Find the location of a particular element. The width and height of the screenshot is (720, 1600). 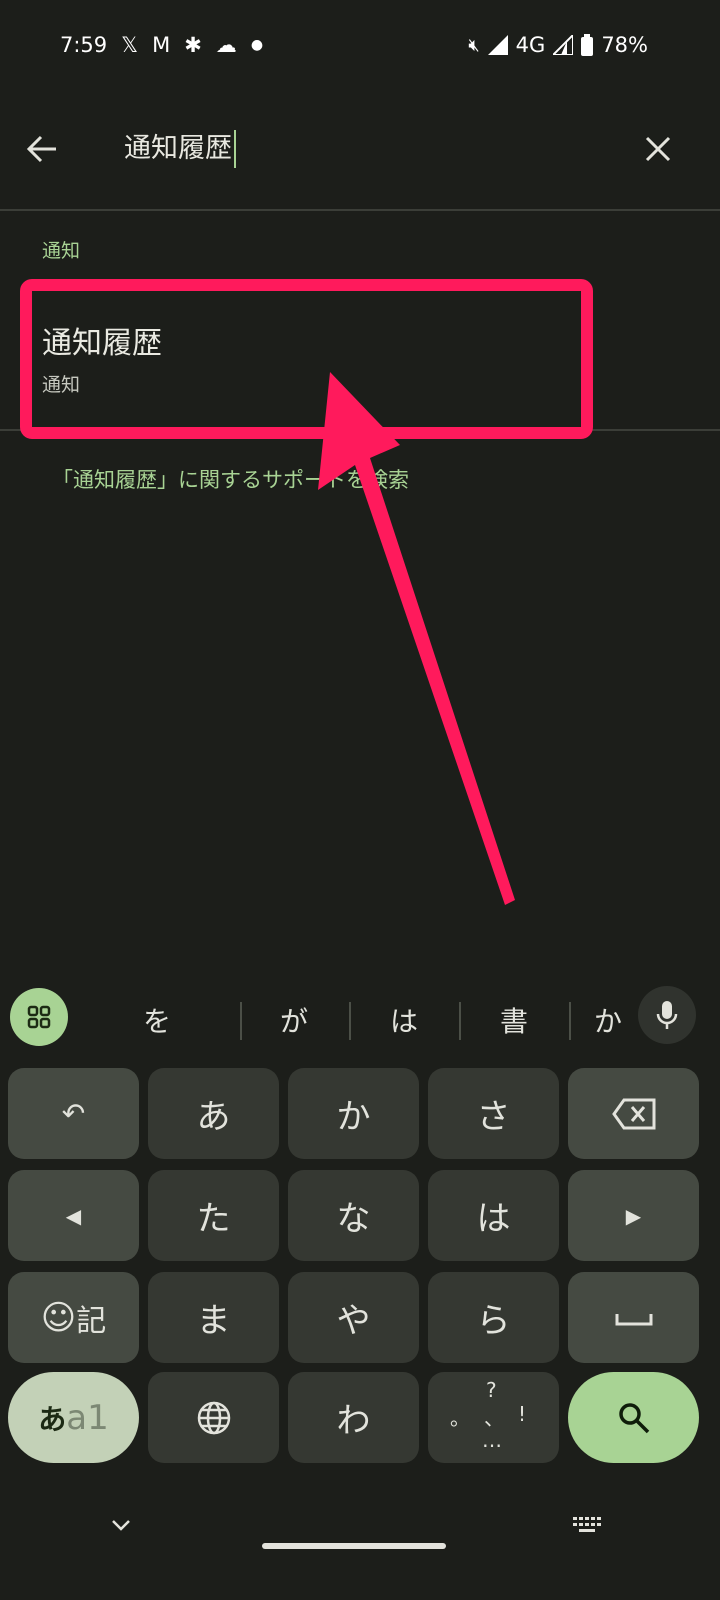

apps-grid-button is located at coordinates (39, 1017).